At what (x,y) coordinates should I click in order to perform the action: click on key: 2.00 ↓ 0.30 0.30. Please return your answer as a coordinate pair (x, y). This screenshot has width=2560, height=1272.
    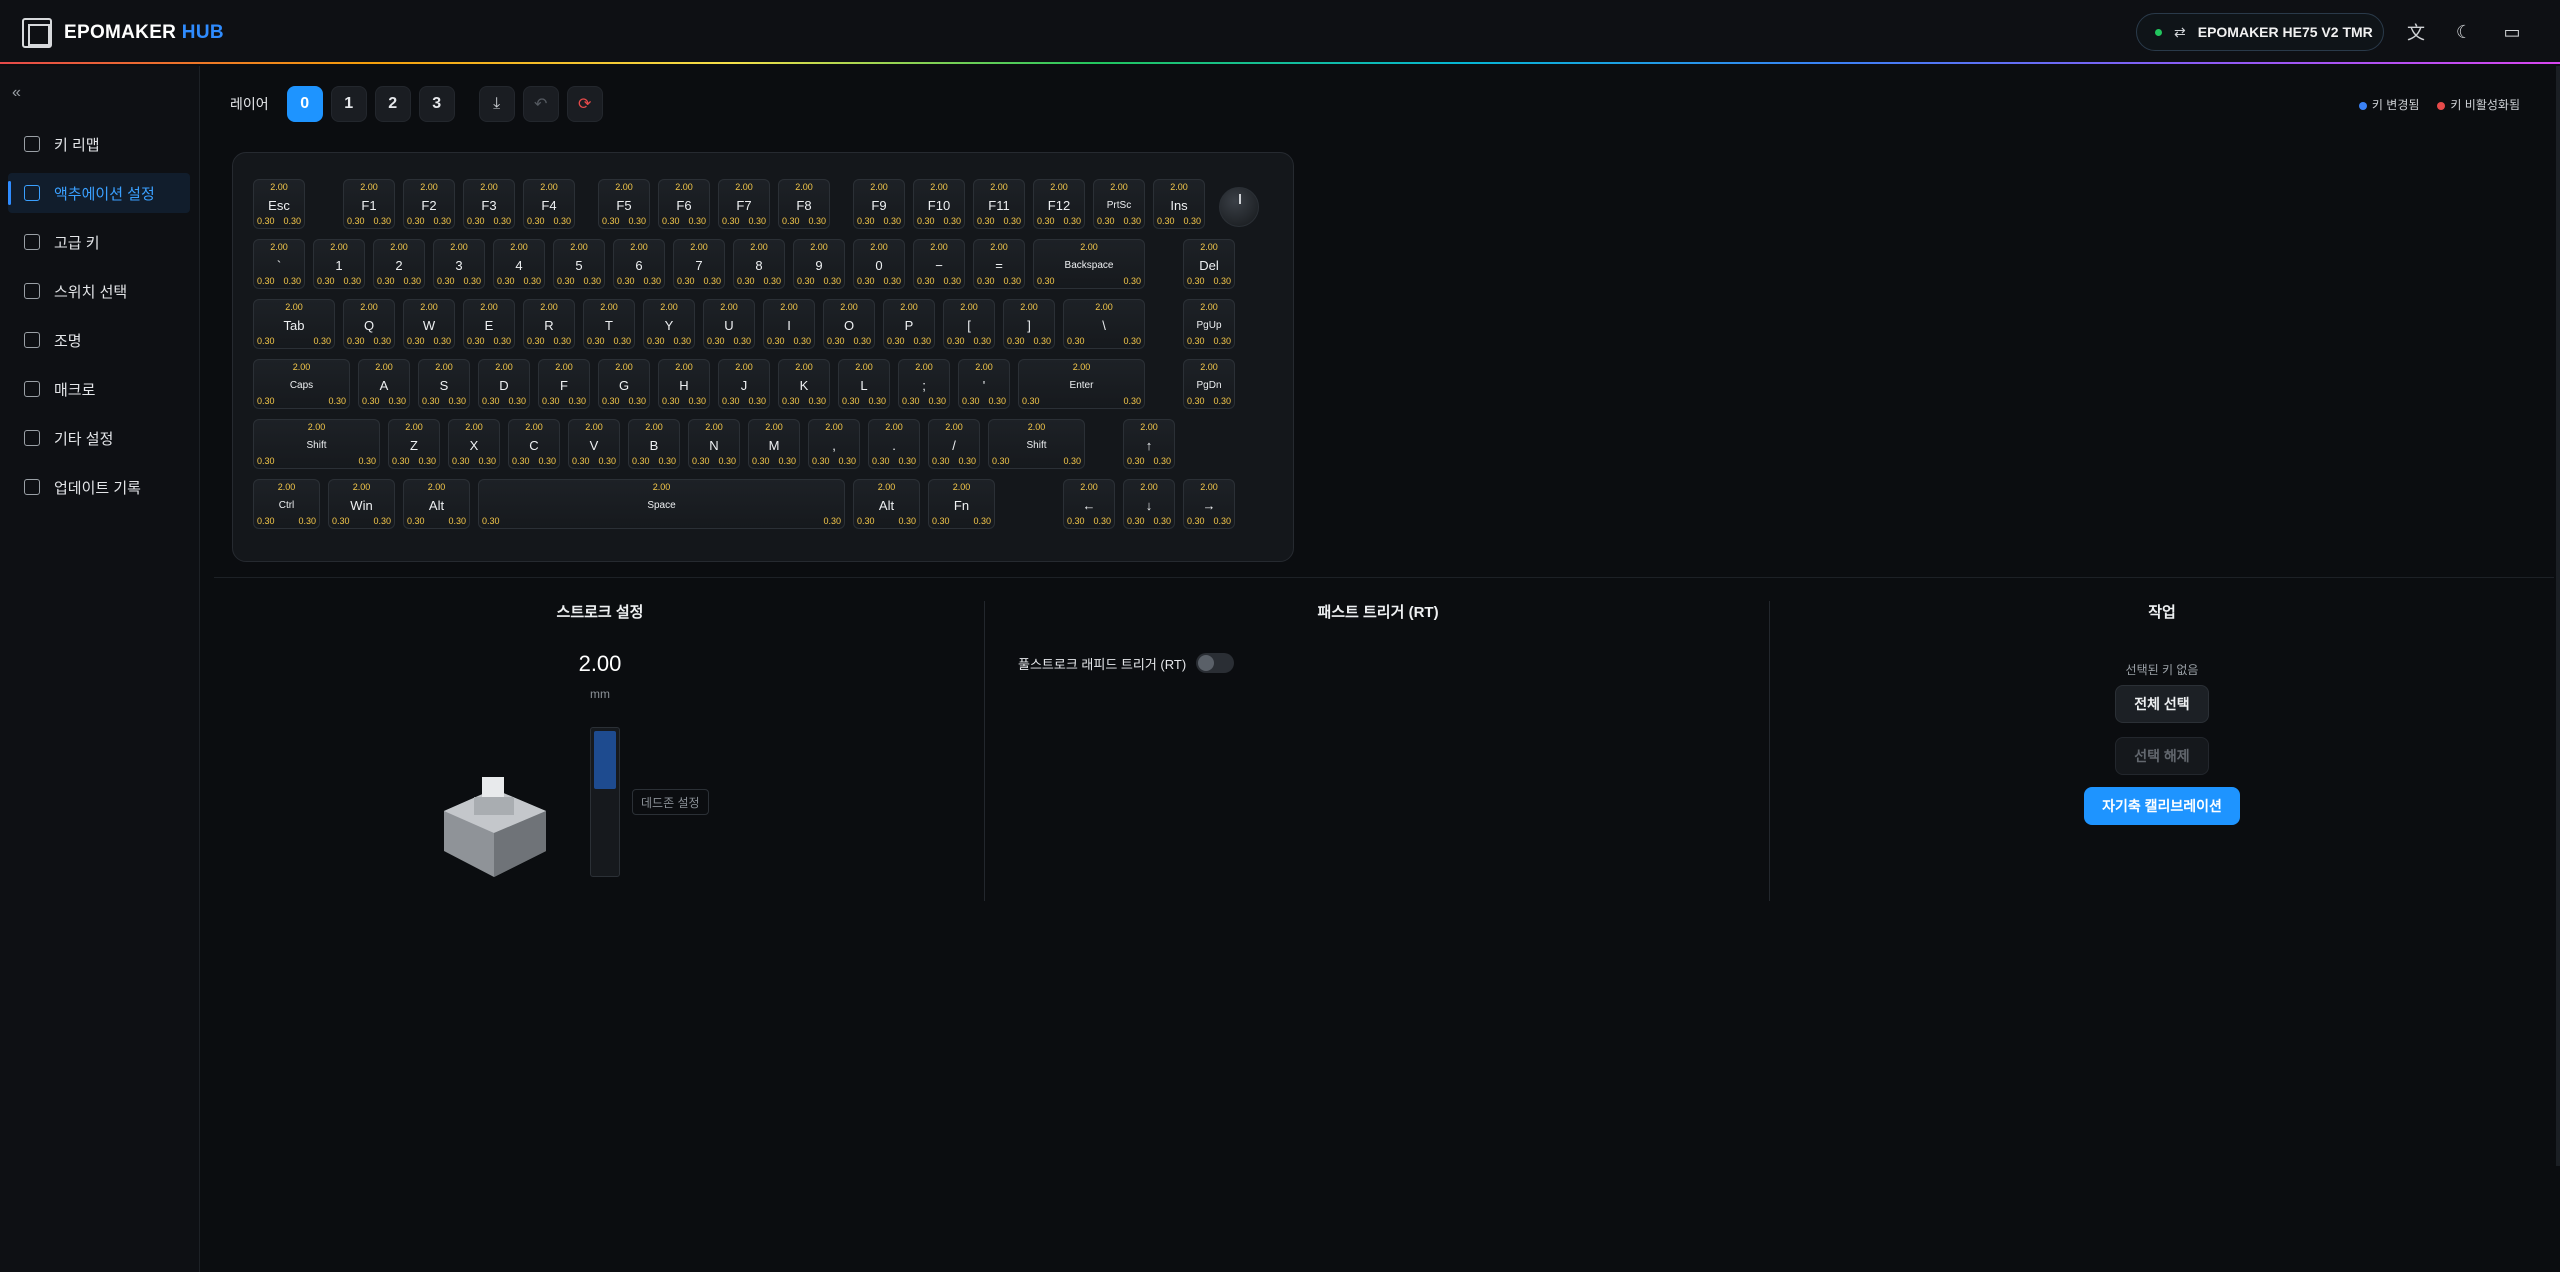
    Looking at the image, I should click on (1149, 504).